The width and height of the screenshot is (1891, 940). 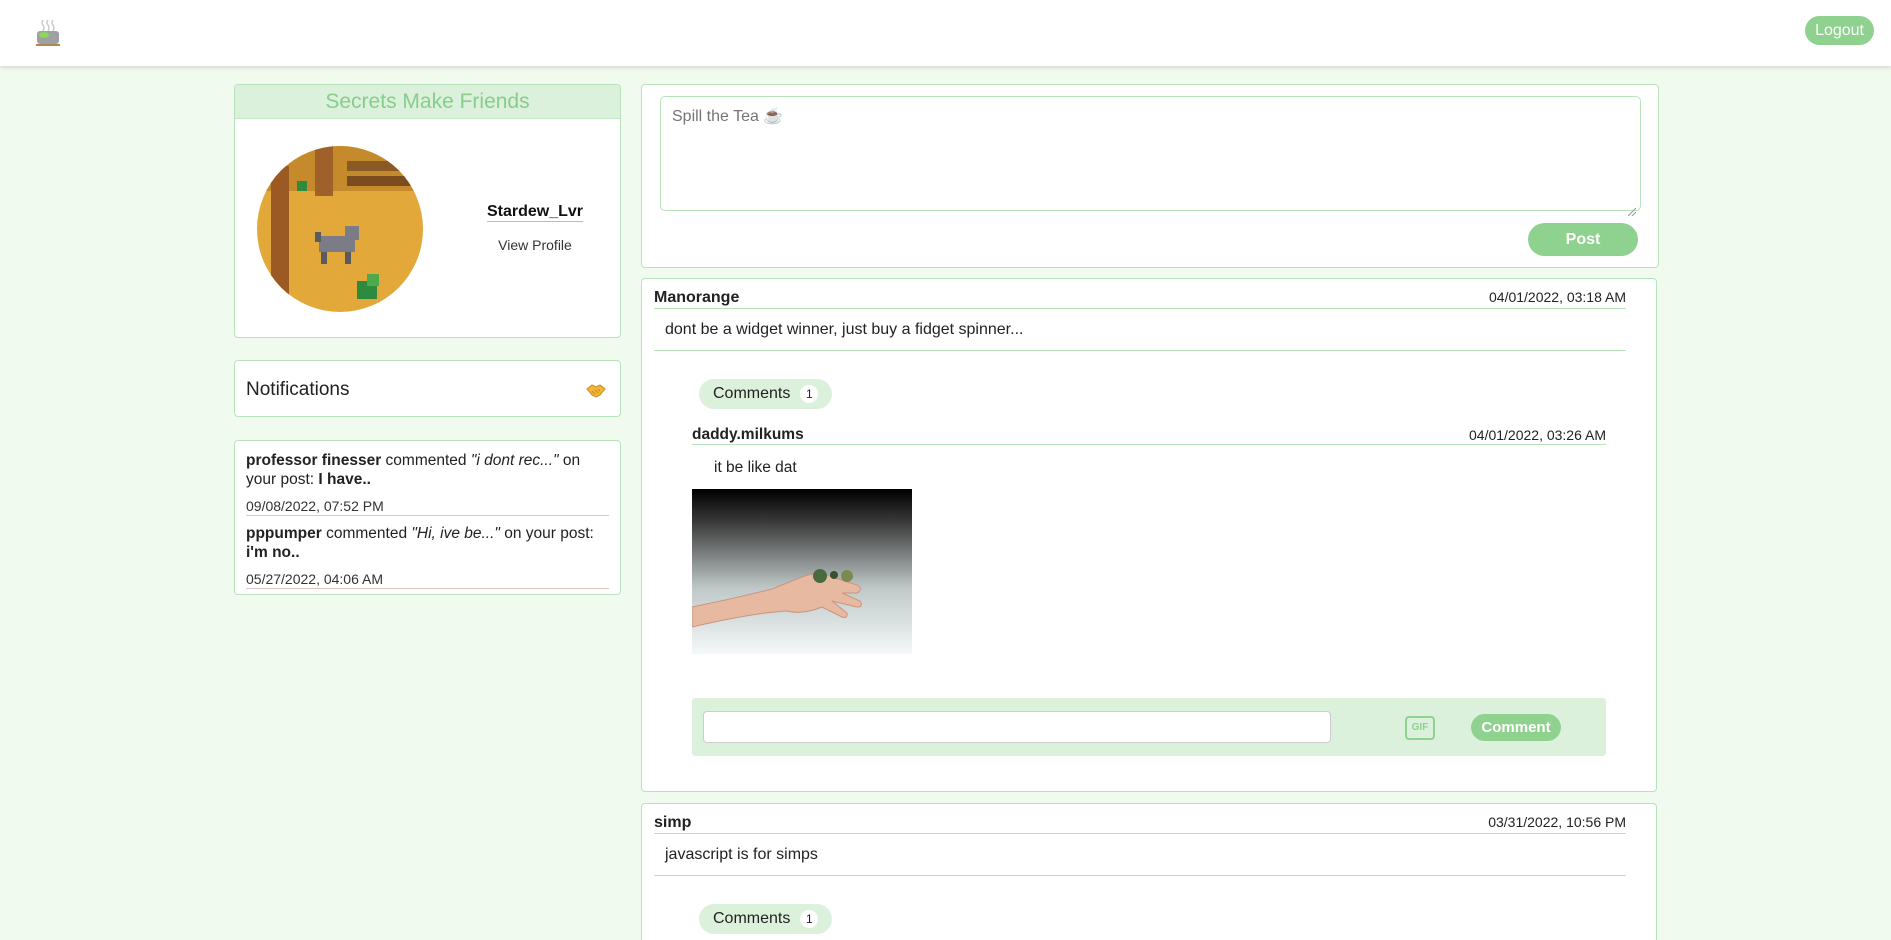 What do you see at coordinates (1557, 297) in the screenshot?
I see `post-date: 04/01/2022, 03:18 AM` at bounding box center [1557, 297].